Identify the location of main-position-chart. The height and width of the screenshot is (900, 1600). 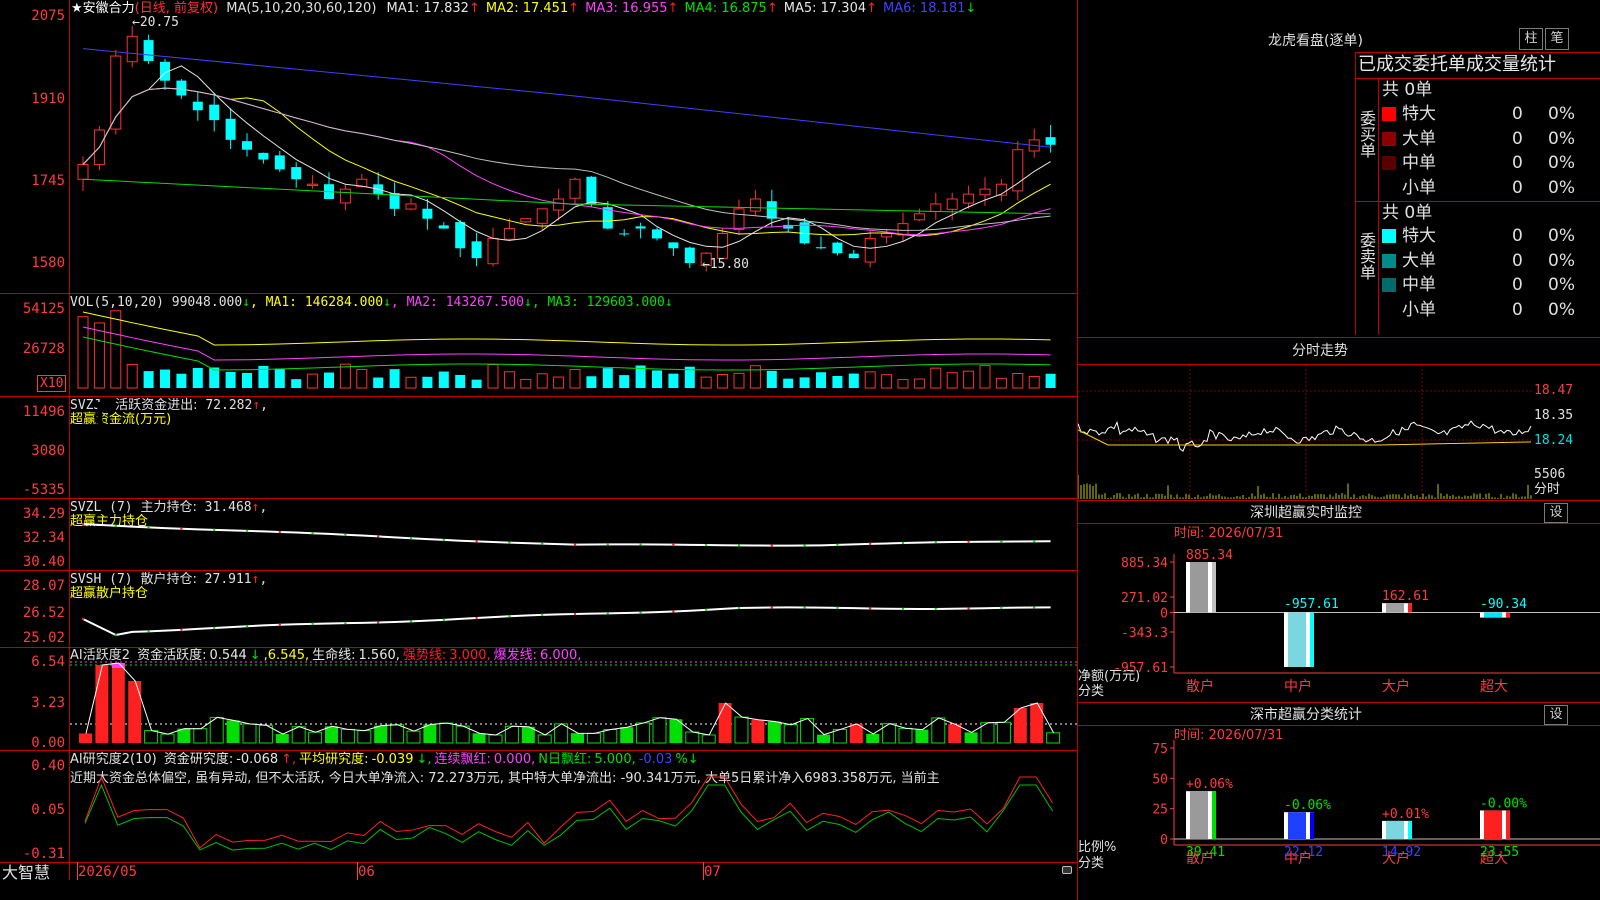
(573, 534).